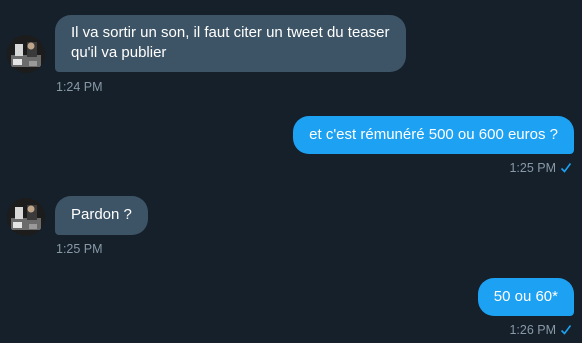  I want to click on message-bubble-outgoing: et c'est rémunéré 500 ou 600 euros ?, so click(433, 135).